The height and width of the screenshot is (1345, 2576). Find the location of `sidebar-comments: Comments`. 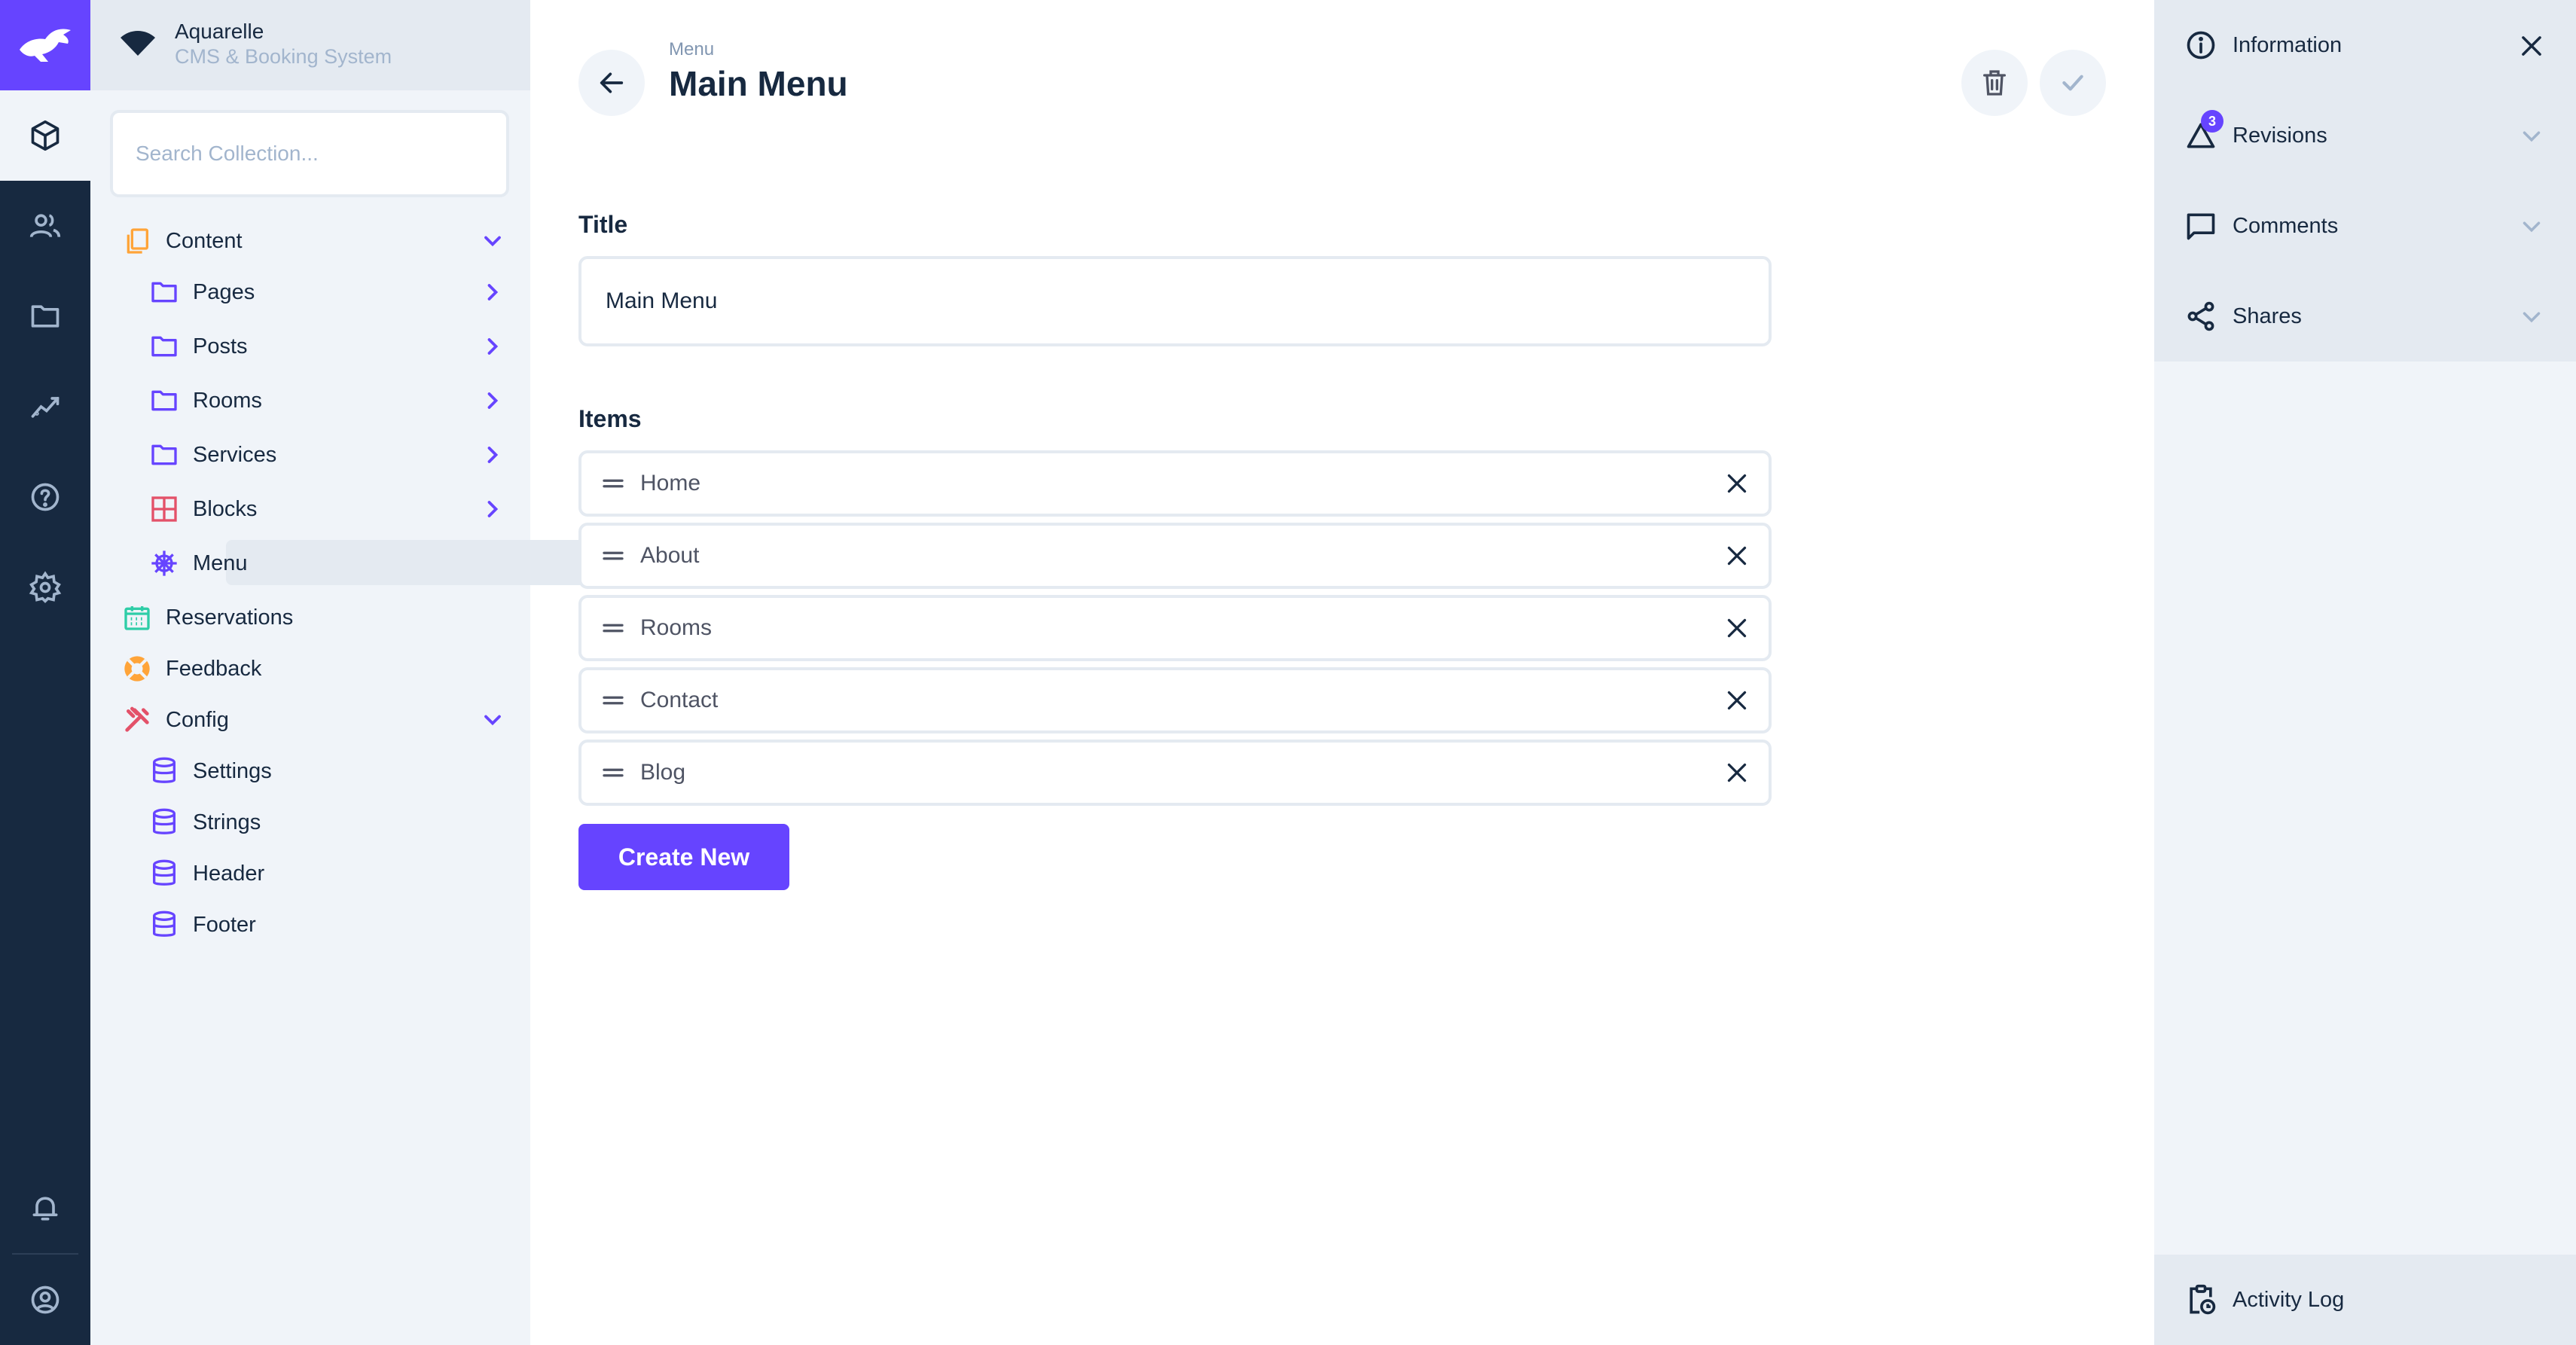

sidebar-comments: Comments is located at coordinates (2365, 226).